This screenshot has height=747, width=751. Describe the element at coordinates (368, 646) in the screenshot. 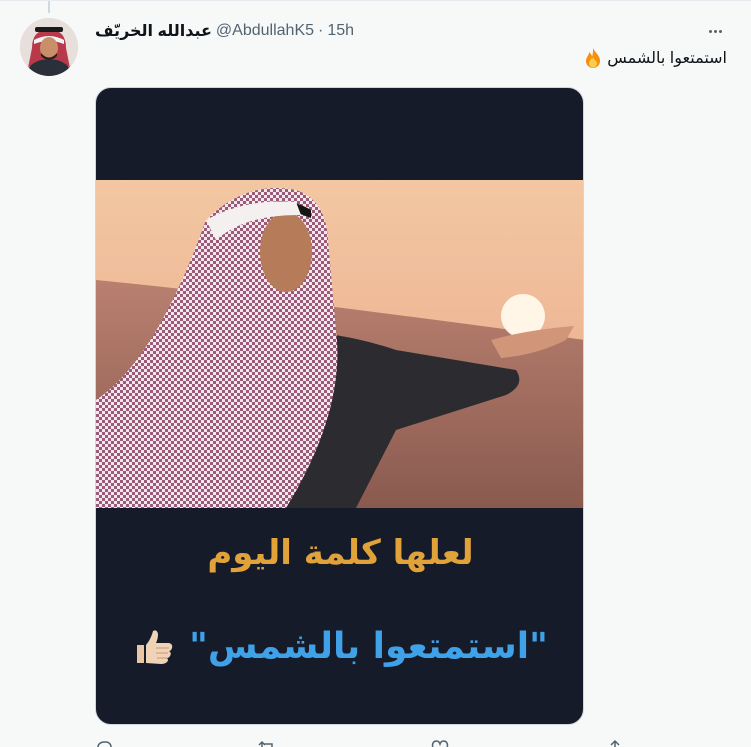

I see `media-caption-line-2-text: "استمتعوا بالشمس"` at that location.